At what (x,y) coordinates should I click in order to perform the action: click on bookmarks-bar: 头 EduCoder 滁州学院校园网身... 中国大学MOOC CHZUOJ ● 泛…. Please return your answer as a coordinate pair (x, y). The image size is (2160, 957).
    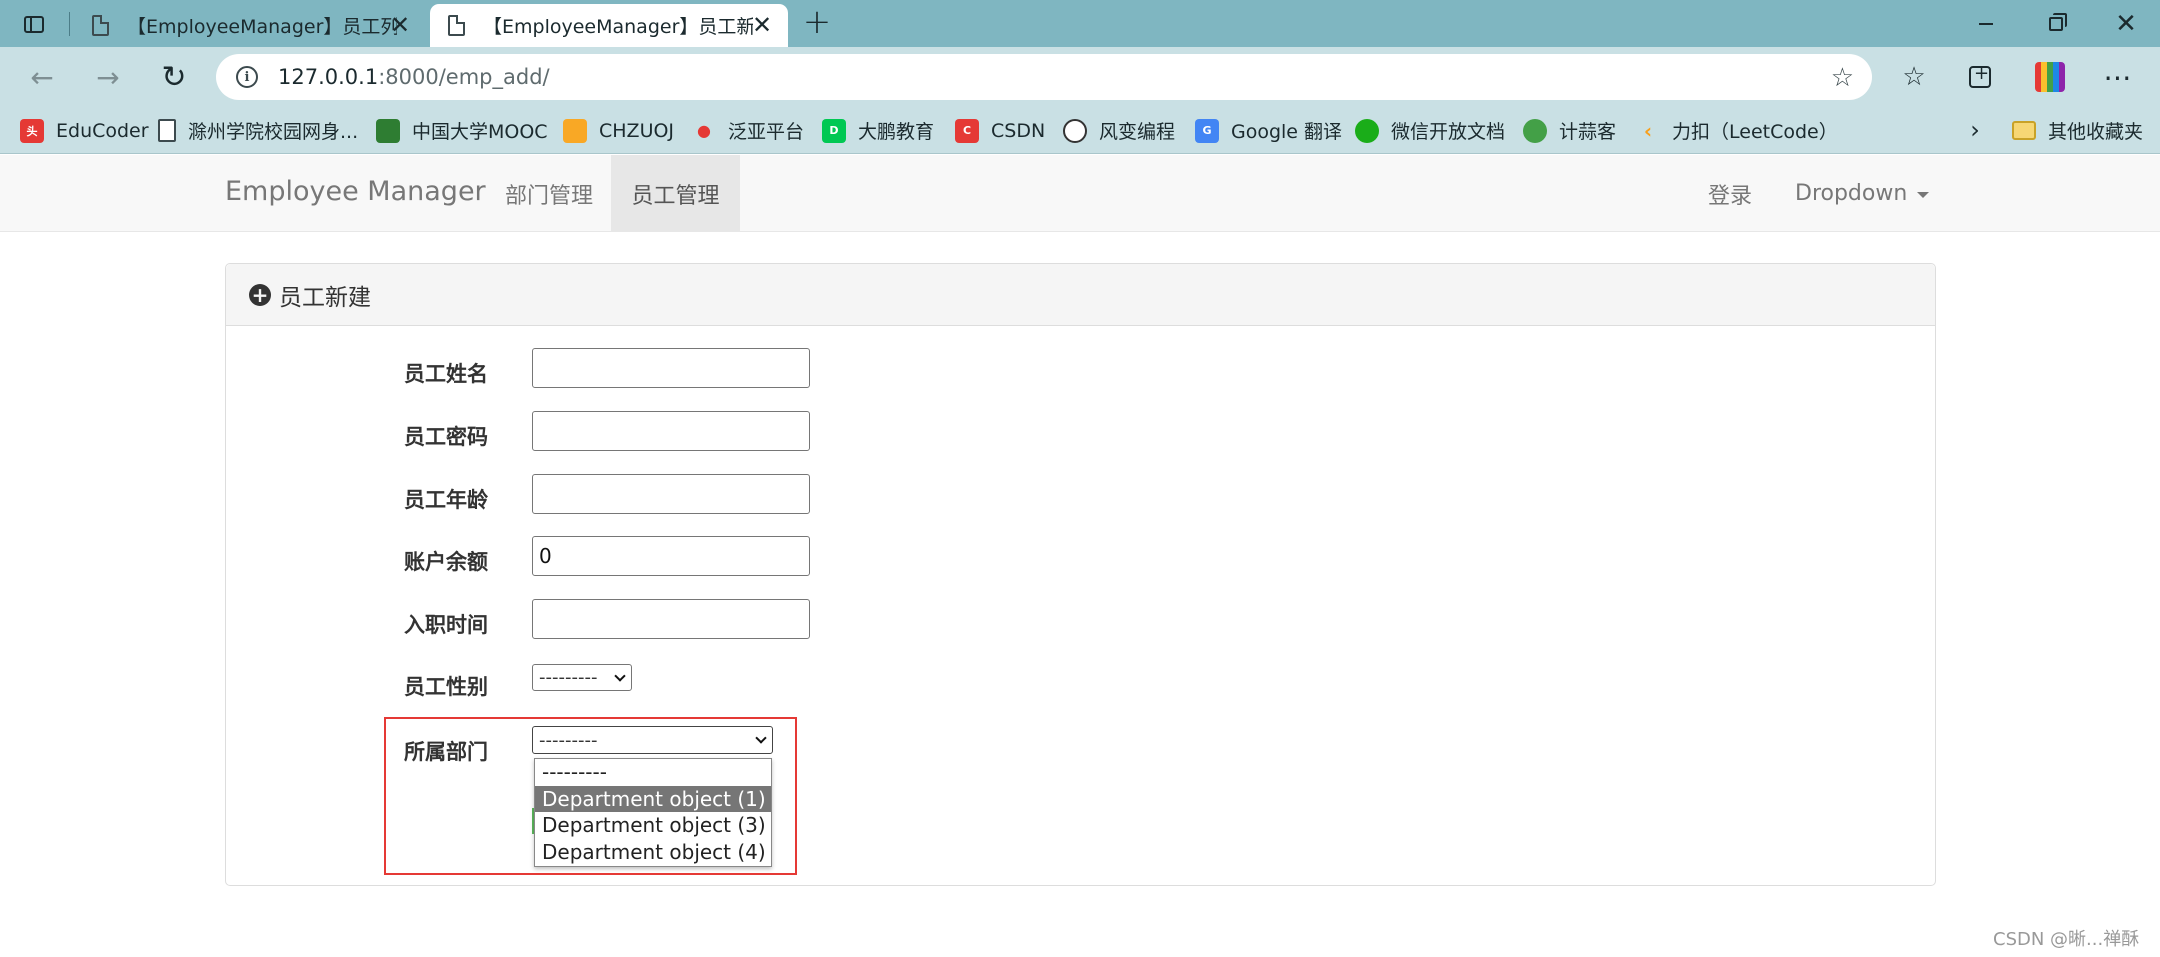
    Looking at the image, I should click on (1080, 130).